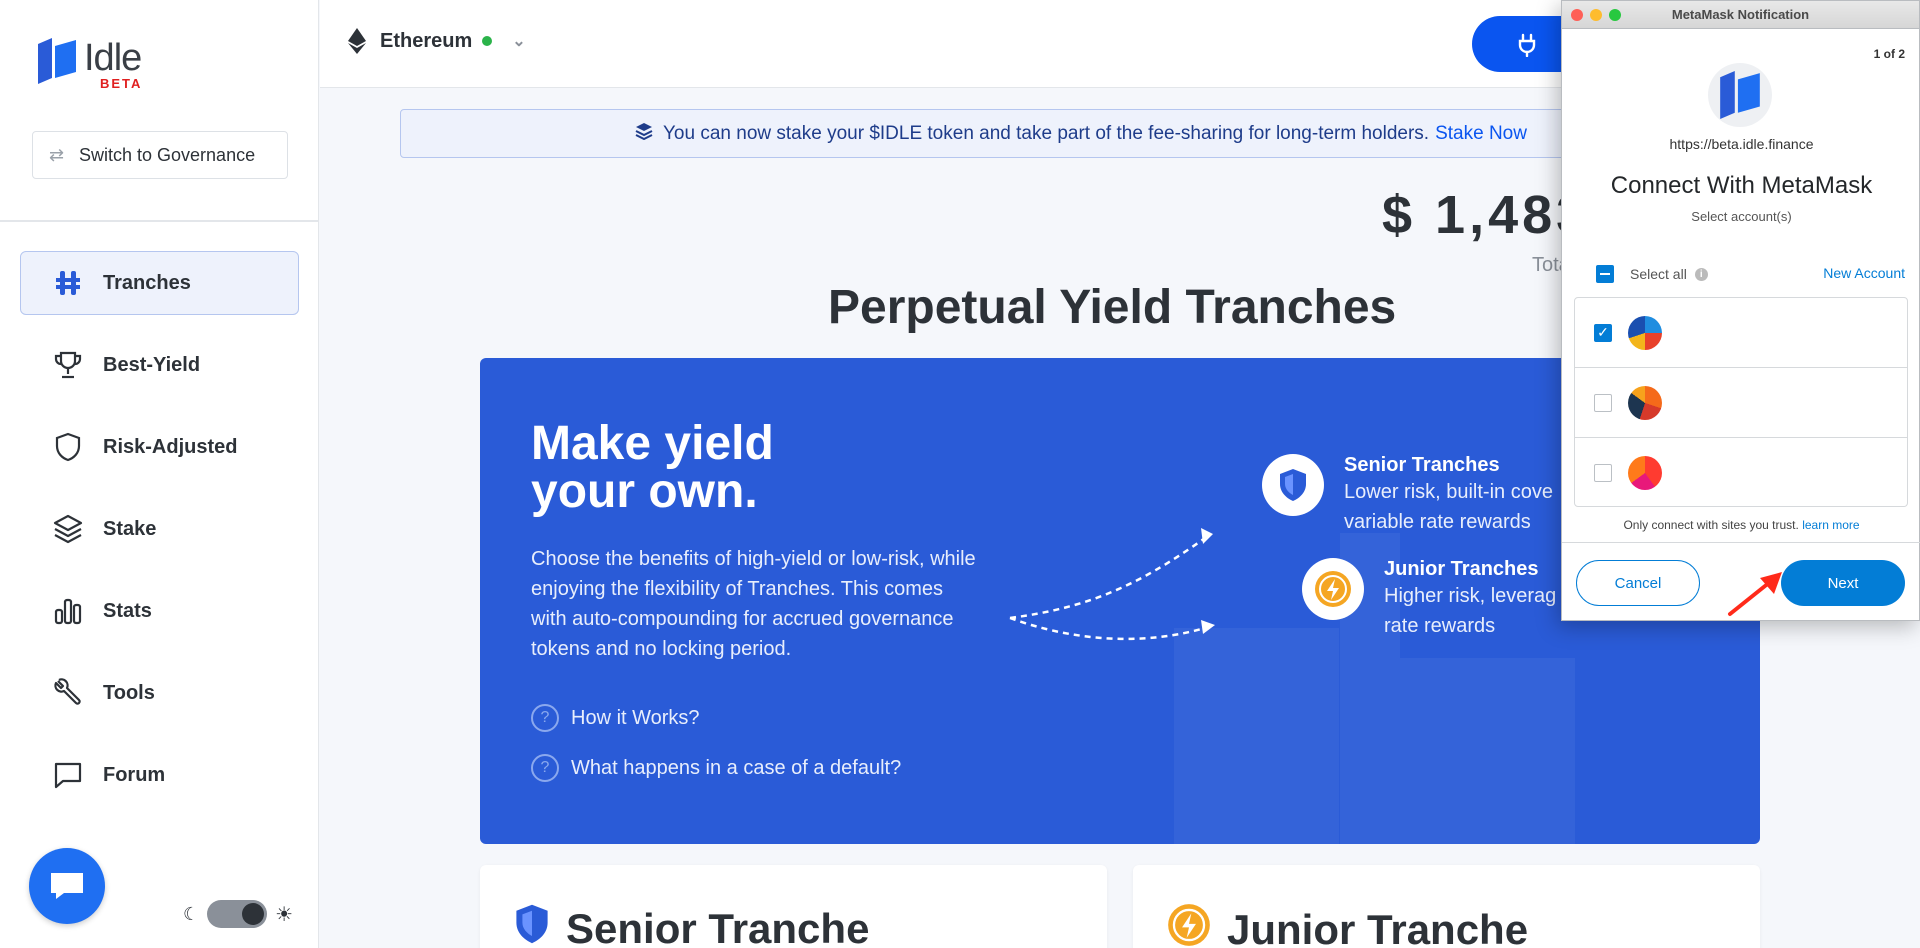 The height and width of the screenshot is (948, 1920). Describe the element at coordinates (130, 528) in the screenshot. I see `sidebar-item-label: Stake` at that location.